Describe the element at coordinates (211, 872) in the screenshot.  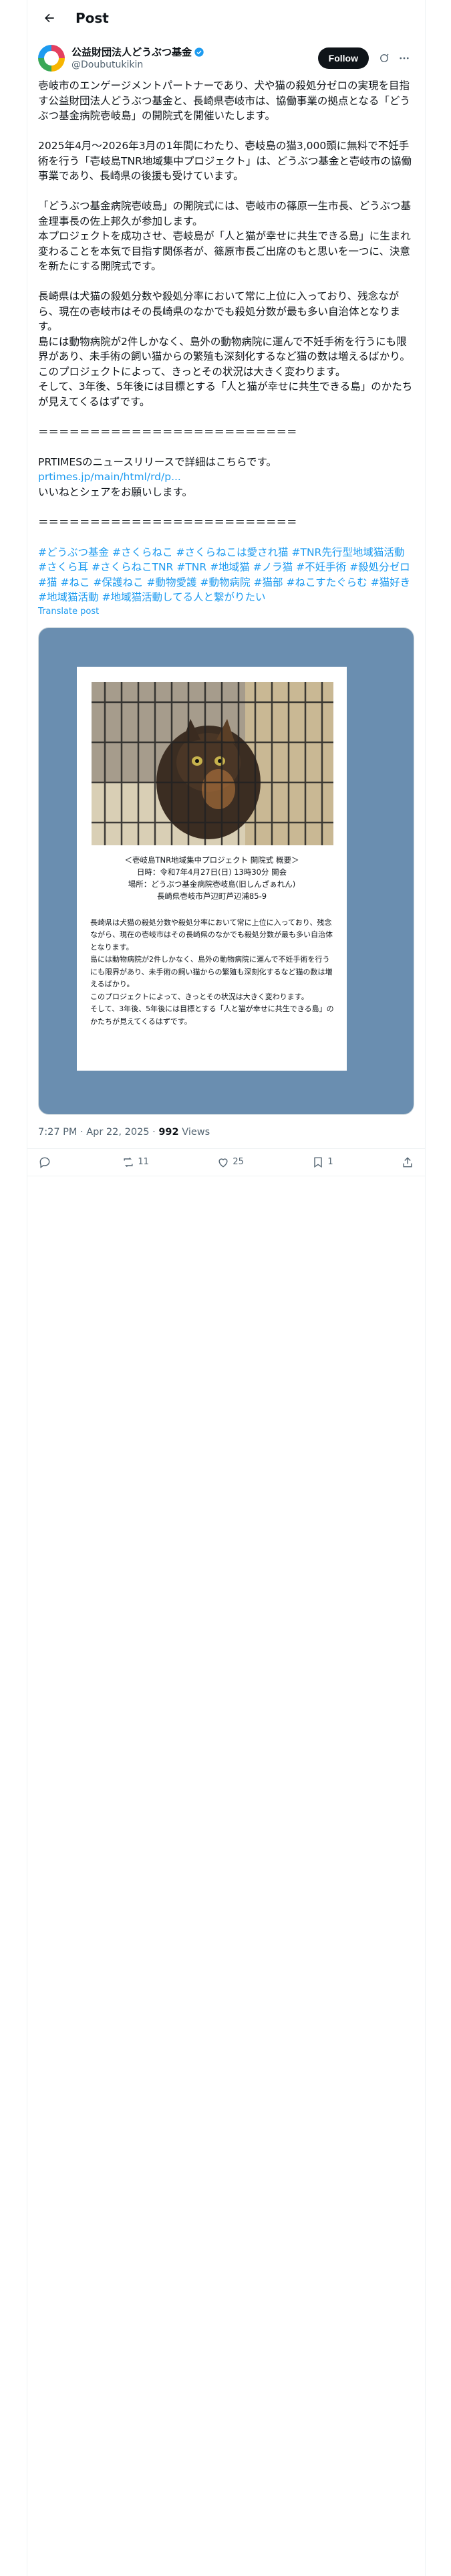
I see `flyer-date: 日時：令和7年4月27日(日) 13時30分 開会` at that location.